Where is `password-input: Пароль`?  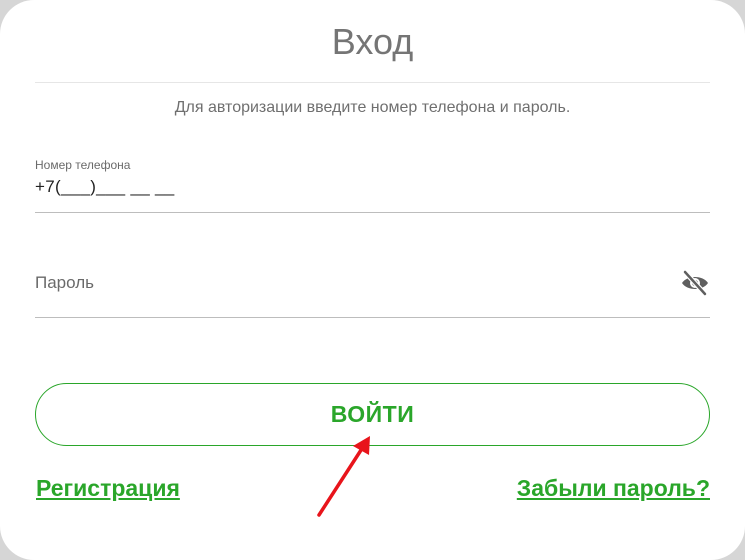
password-input: Пароль is located at coordinates (64, 283).